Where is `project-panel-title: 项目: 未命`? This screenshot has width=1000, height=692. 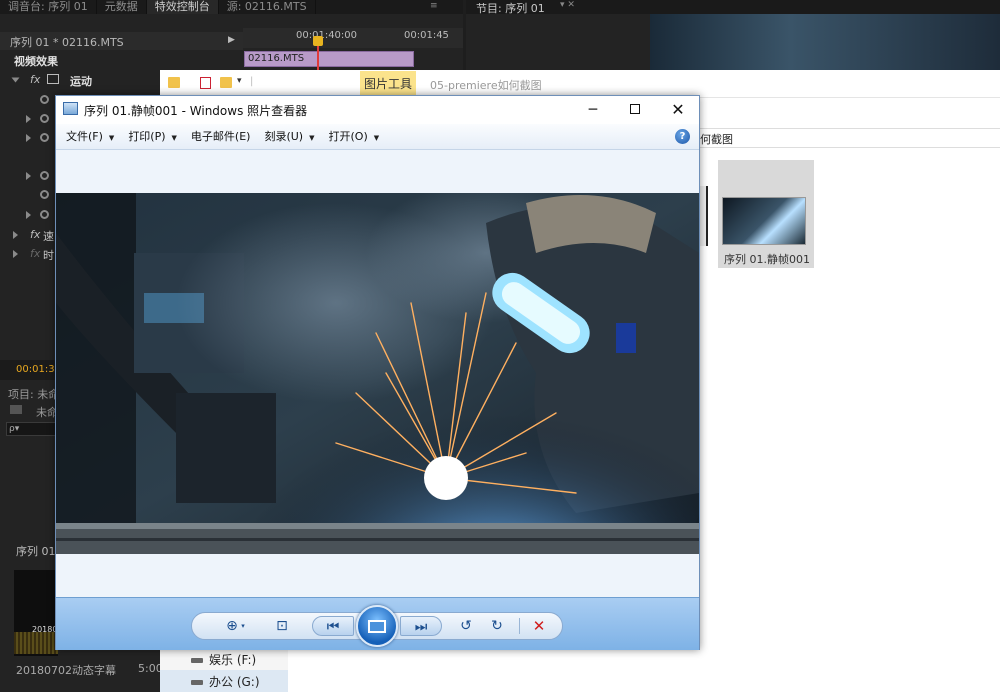 project-panel-title: 项目: 未命 is located at coordinates (34, 394).